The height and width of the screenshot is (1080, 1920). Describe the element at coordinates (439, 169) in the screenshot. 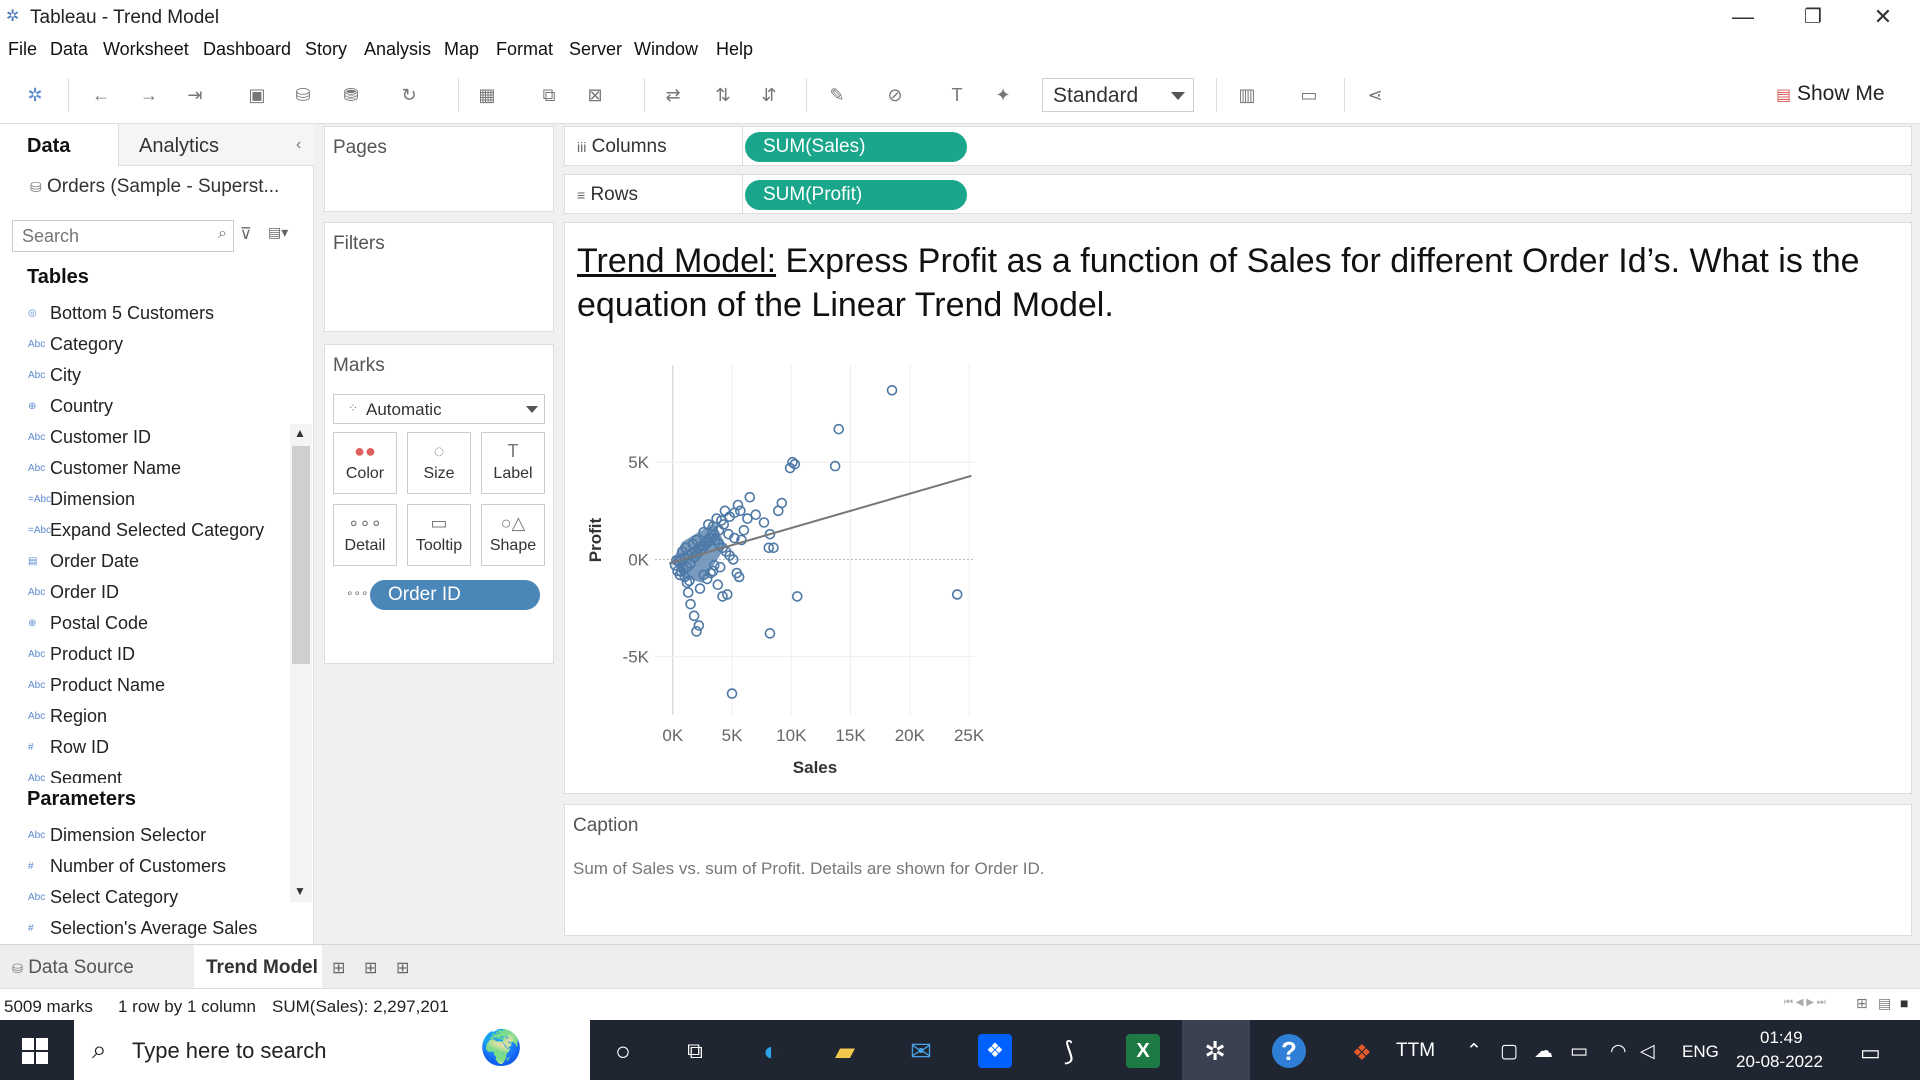

I see `pages-card: Pages` at that location.